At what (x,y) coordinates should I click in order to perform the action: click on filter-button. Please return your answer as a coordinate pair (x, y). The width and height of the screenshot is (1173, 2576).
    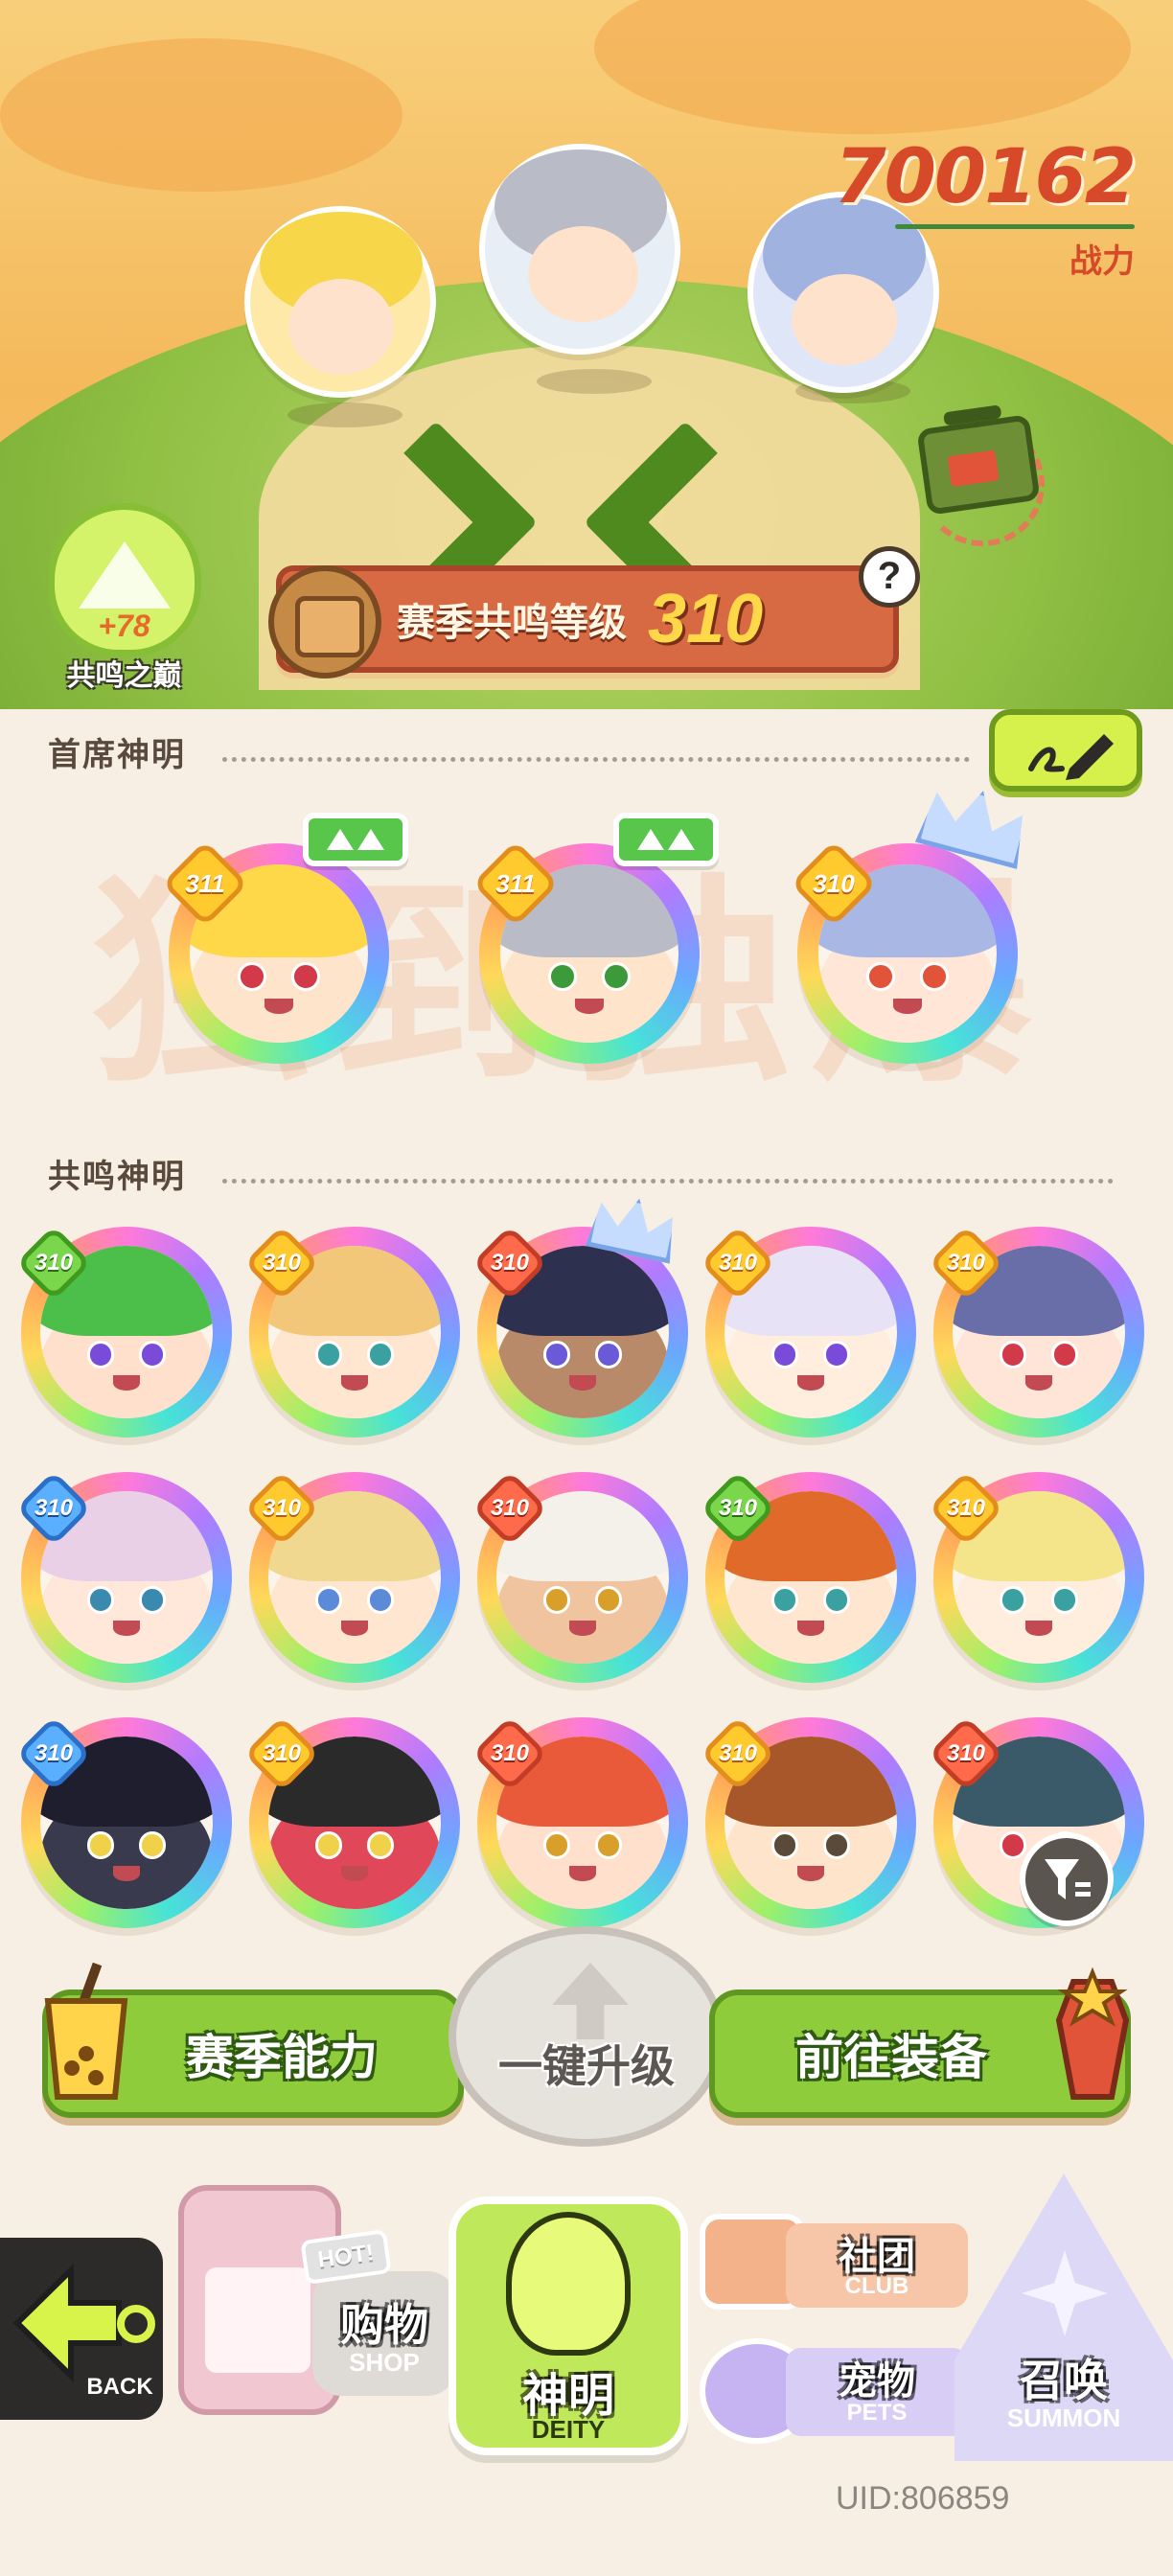
    Looking at the image, I should click on (1067, 1879).